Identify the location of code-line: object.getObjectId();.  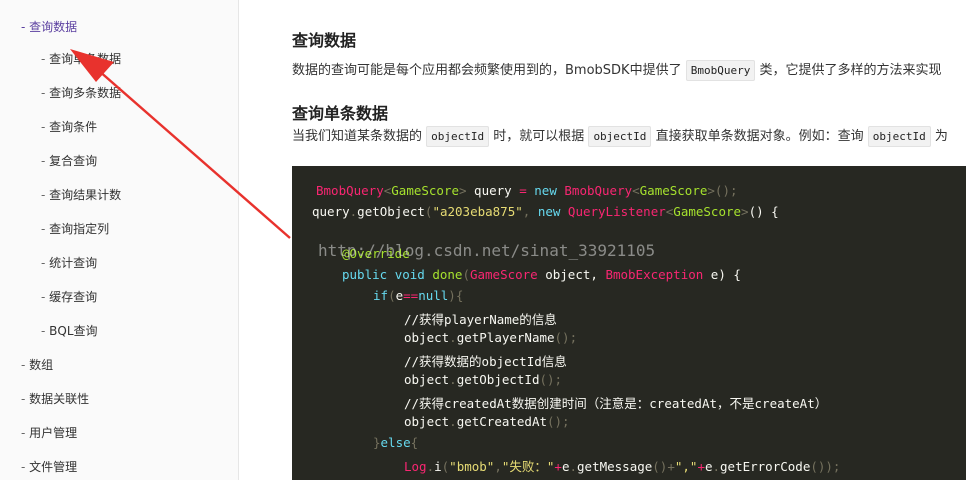
(483, 379).